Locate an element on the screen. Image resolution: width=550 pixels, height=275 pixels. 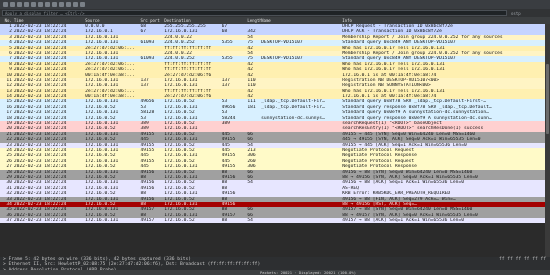
scrollbar-thumb is located at coordinates (547, 99).